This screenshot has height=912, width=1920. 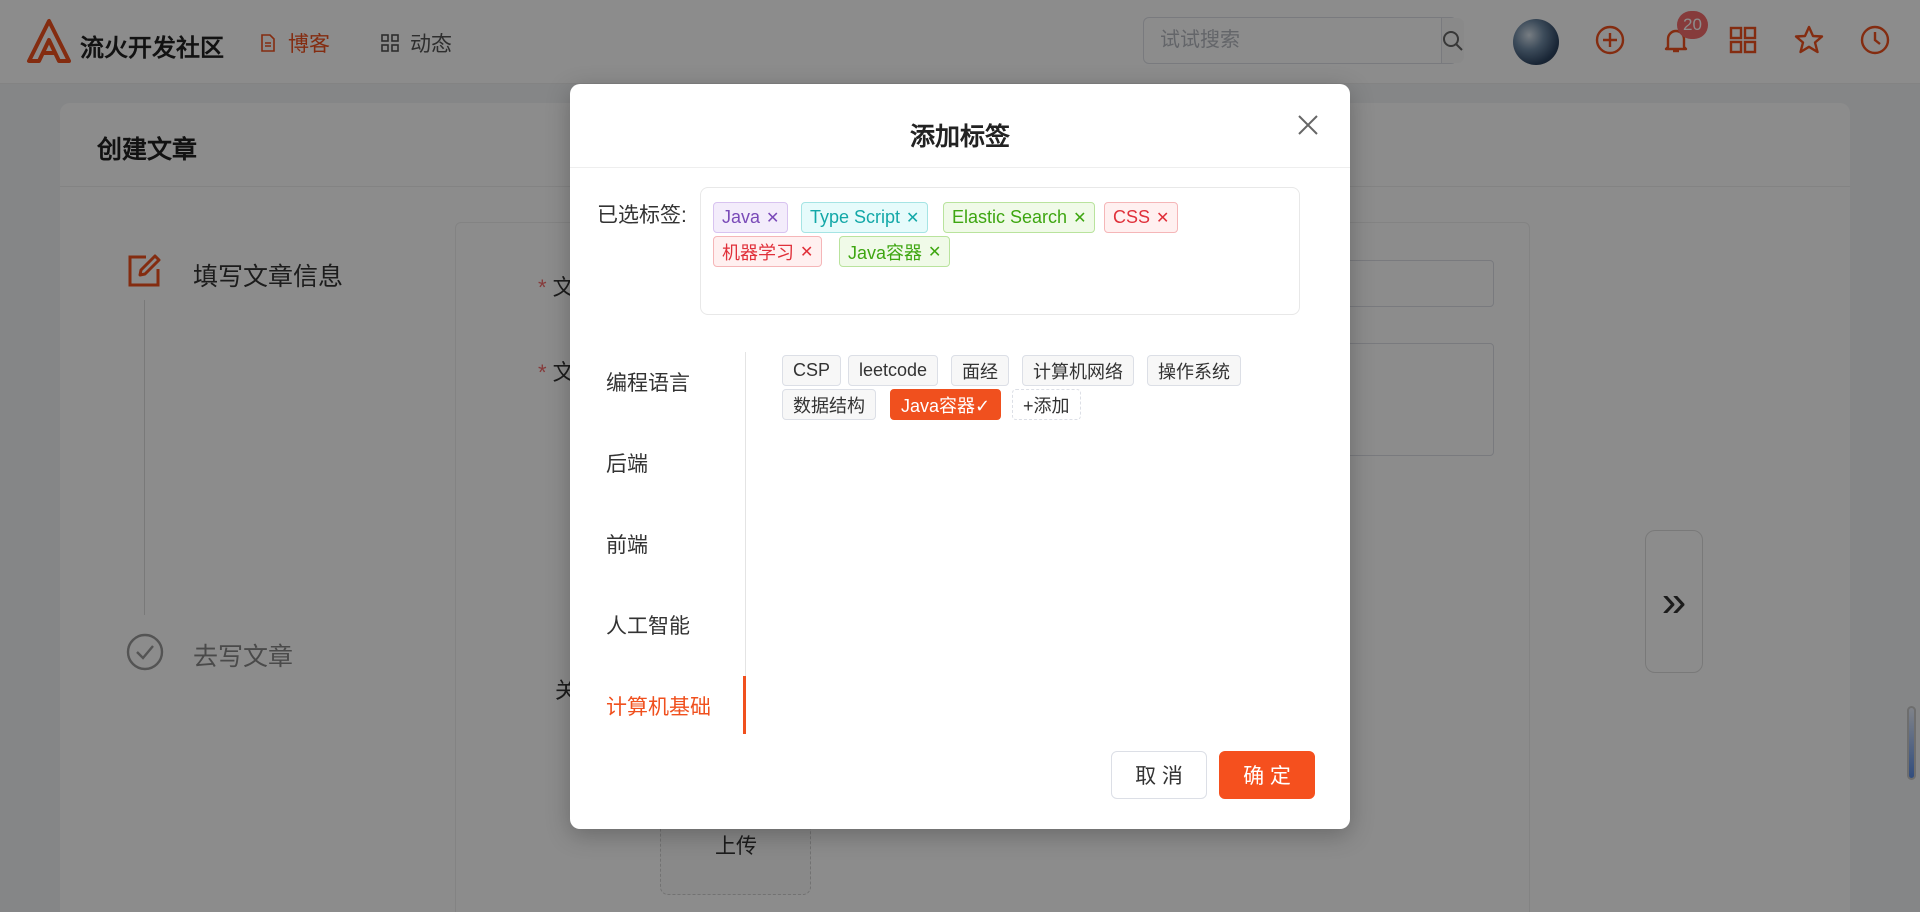 I want to click on dialog-divider, so click(x=960, y=167).